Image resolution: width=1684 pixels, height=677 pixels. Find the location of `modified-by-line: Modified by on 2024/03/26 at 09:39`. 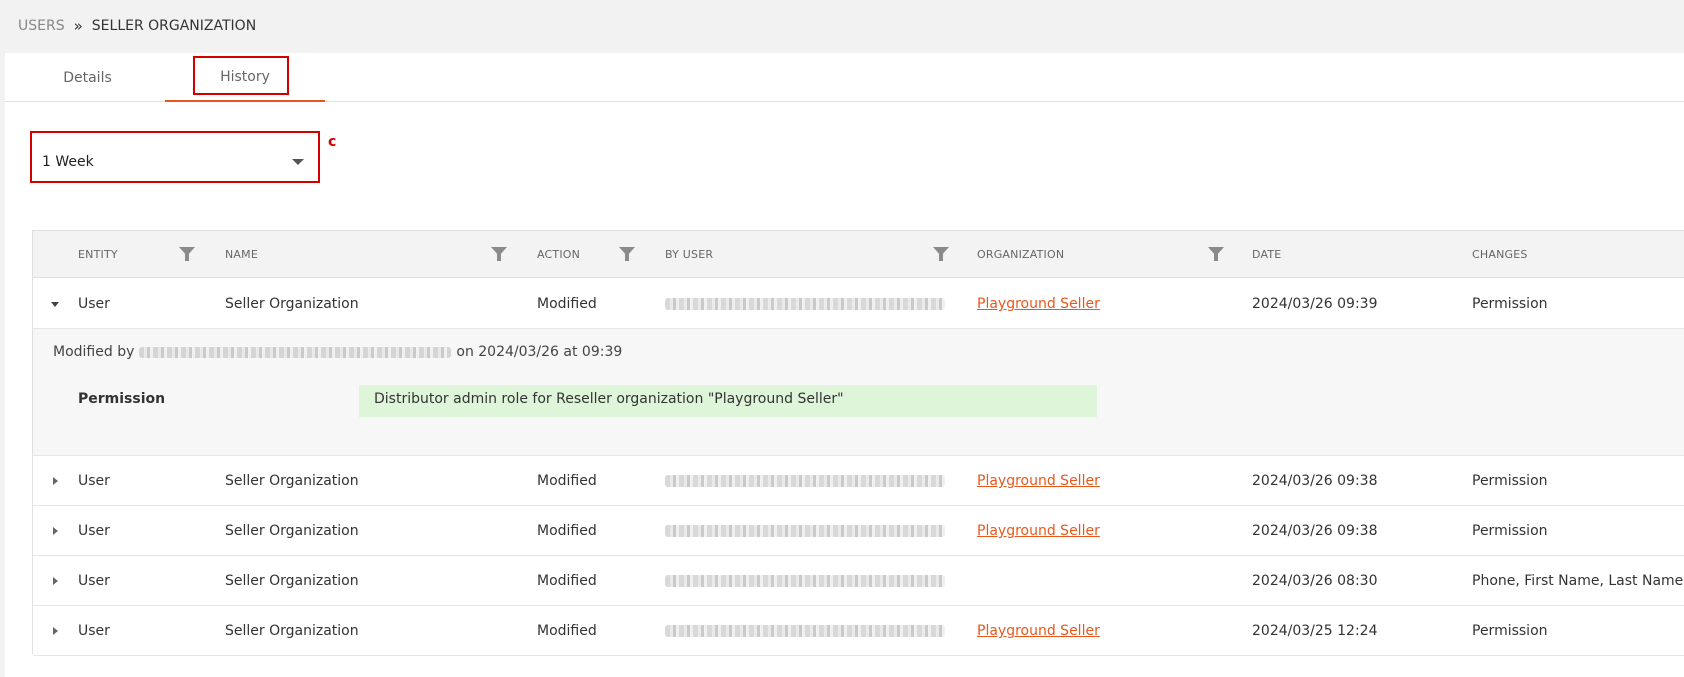

modified-by-line: Modified by on 2024/03/26 at 09:39 is located at coordinates (337, 352).